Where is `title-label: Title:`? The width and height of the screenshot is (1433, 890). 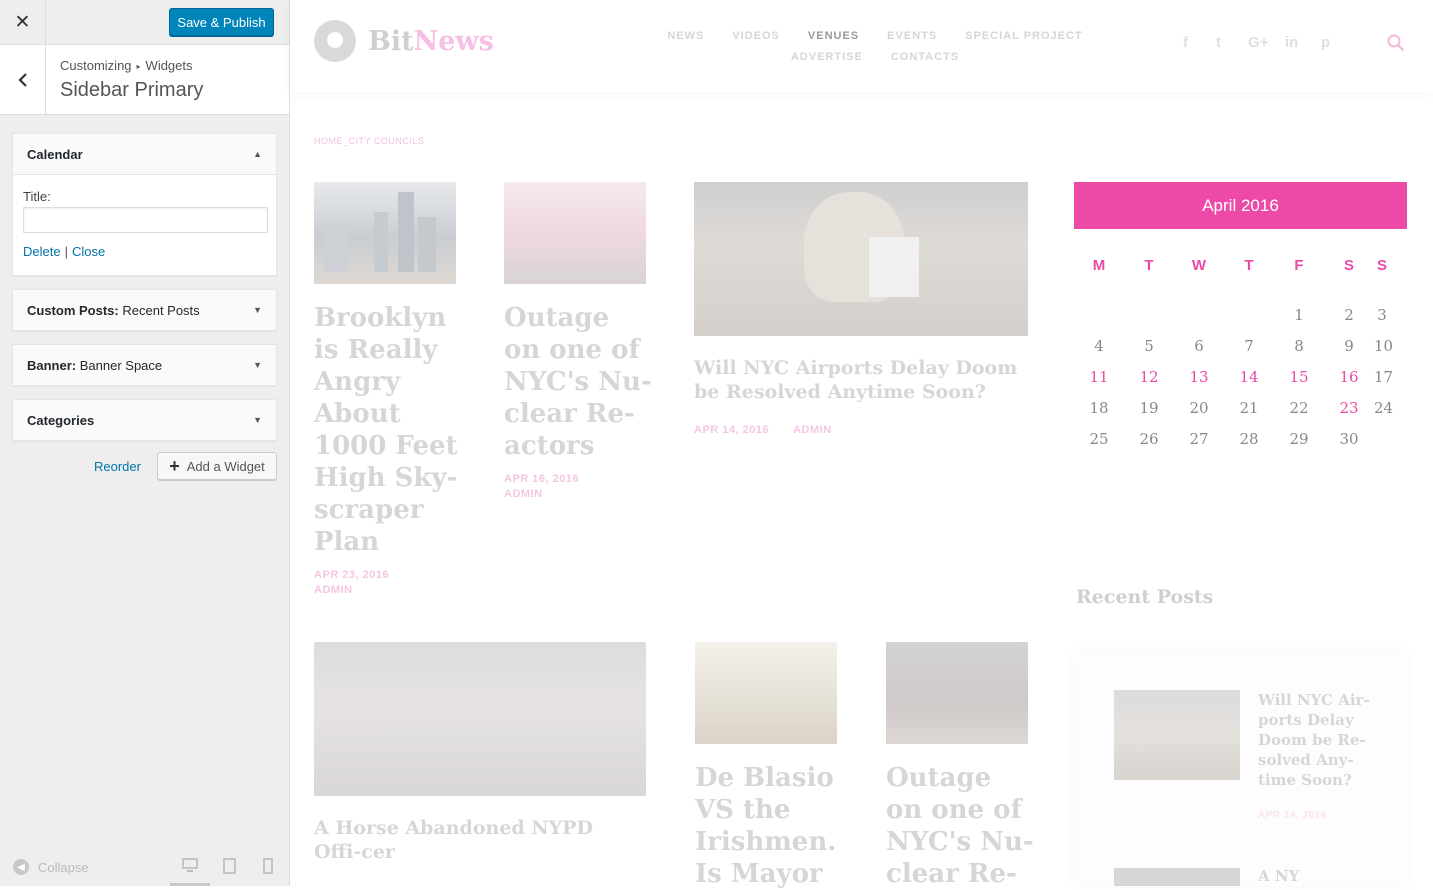
title-label: Title: is located at coordinates (37, 196).